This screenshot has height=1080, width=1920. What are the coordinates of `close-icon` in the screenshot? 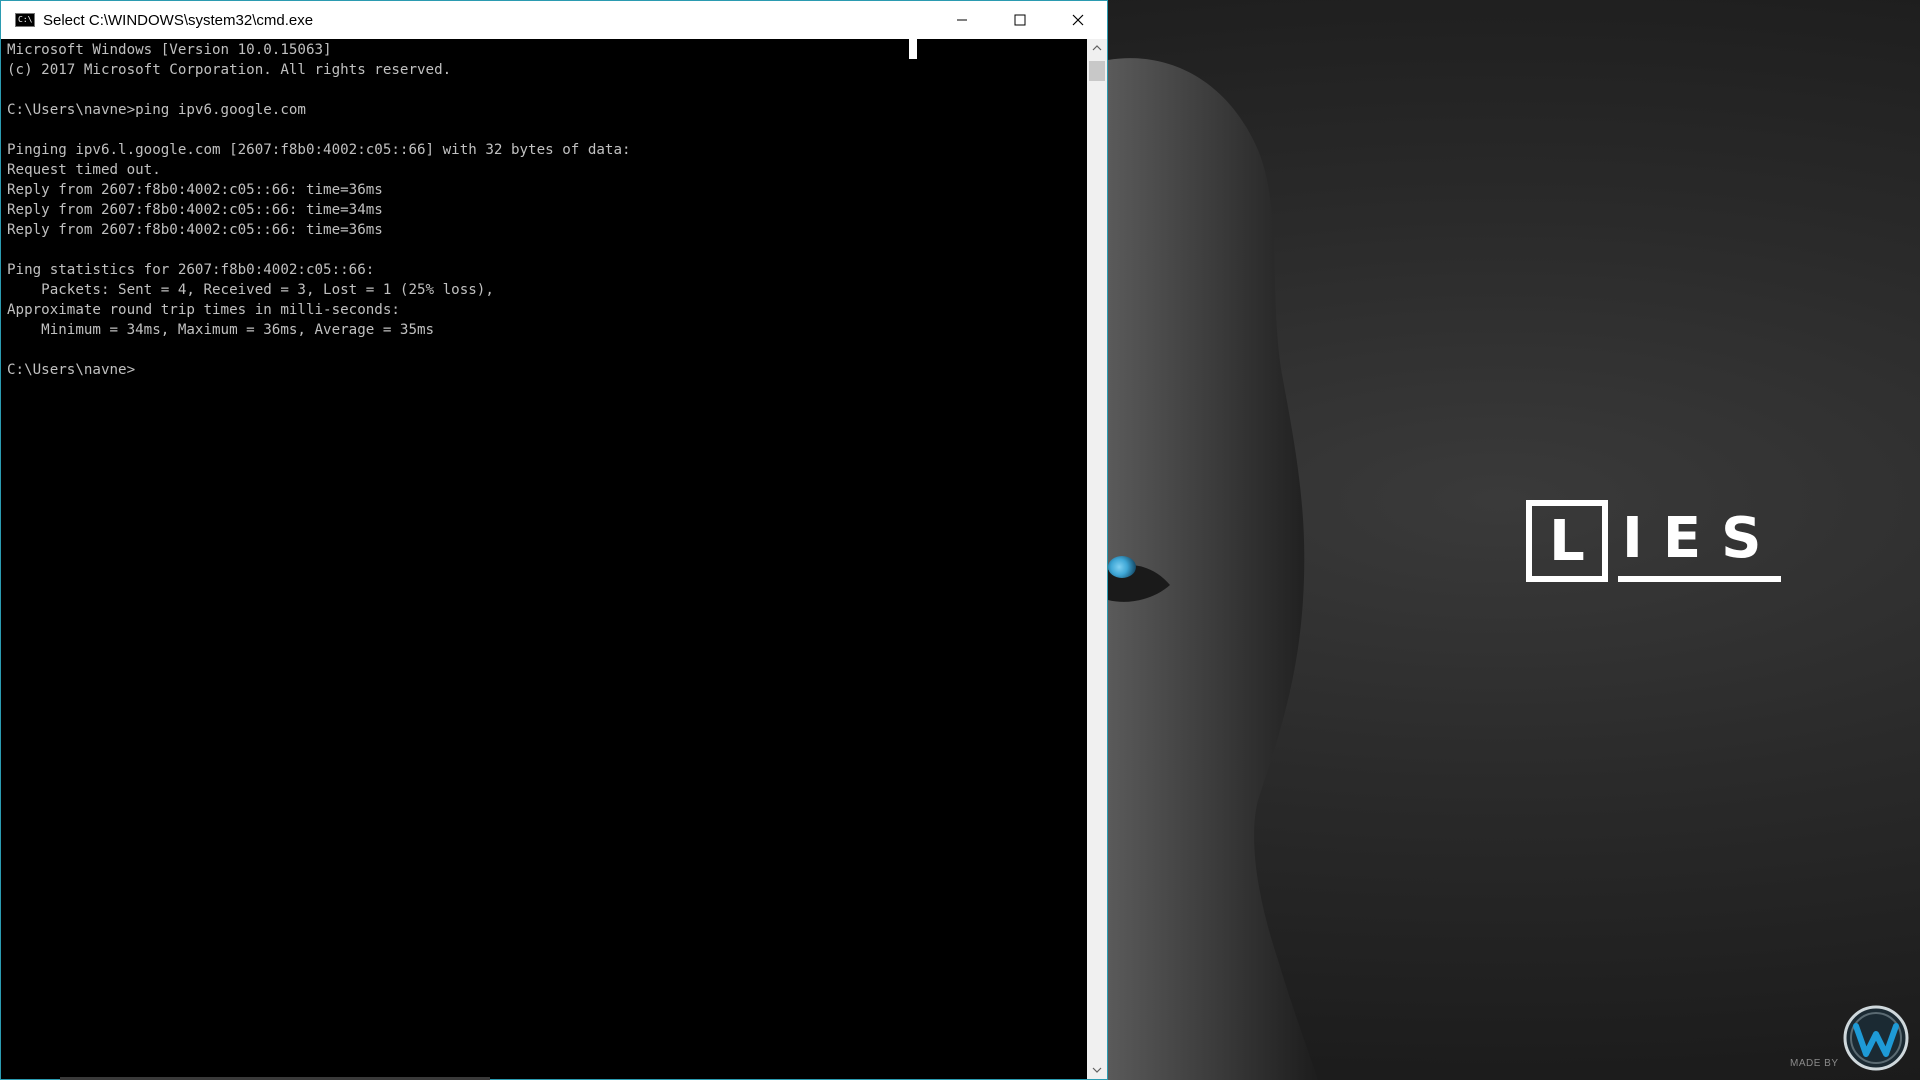 It's located at (1078, 20).